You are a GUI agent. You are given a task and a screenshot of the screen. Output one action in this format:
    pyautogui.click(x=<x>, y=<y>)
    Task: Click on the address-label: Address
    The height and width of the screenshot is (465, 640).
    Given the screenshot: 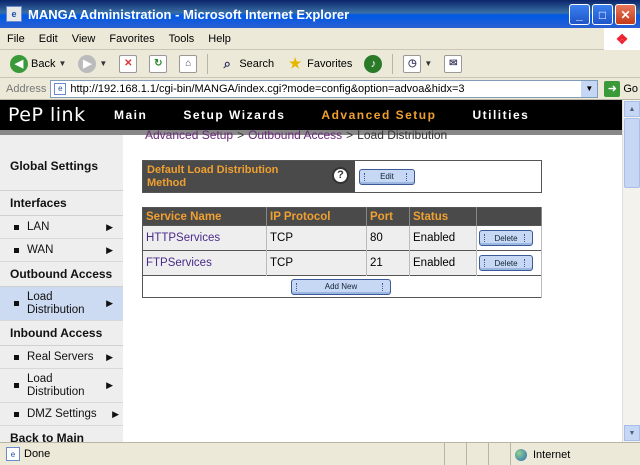 What is the action you would take?
    pyautogui.click(x=26, y=88)
    